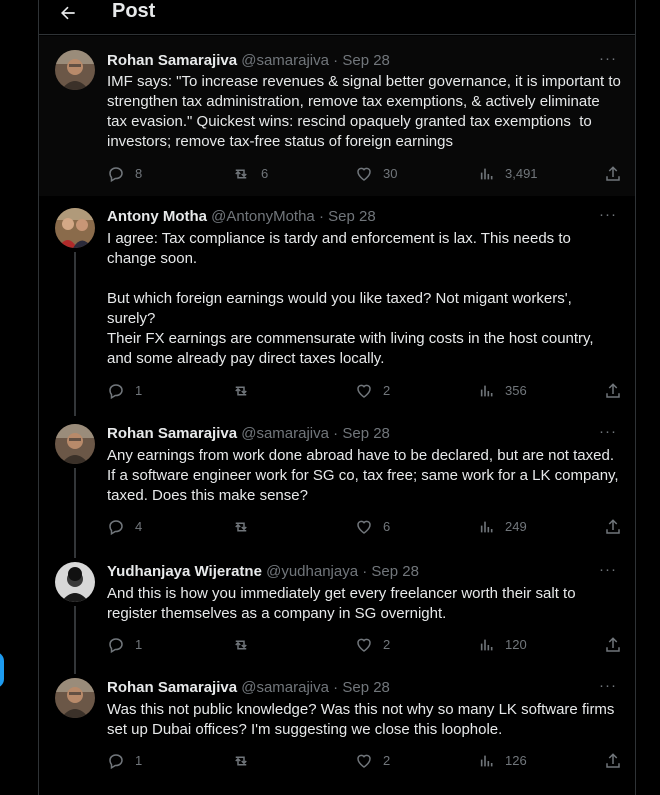 The image size is (660, 795). I want to click on reply-button: 8, so click(124, 174).